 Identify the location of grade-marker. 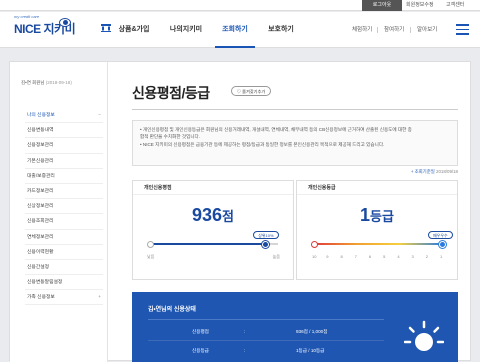
(442, 244).